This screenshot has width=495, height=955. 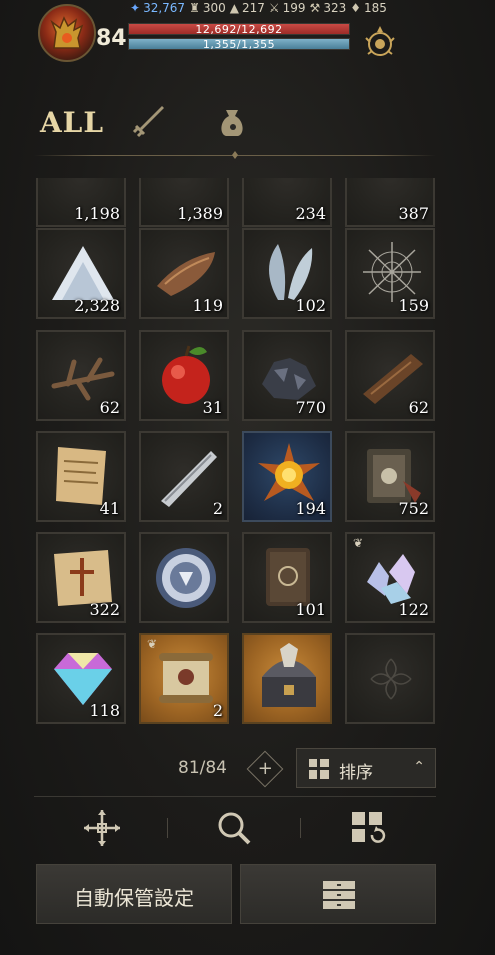 I want to click on item-count: 118, so click(x=104, y=710).